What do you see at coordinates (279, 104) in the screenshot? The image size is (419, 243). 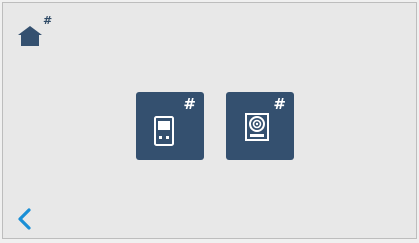 I see `door-station-badge: #` at bounding box center [279, 104].